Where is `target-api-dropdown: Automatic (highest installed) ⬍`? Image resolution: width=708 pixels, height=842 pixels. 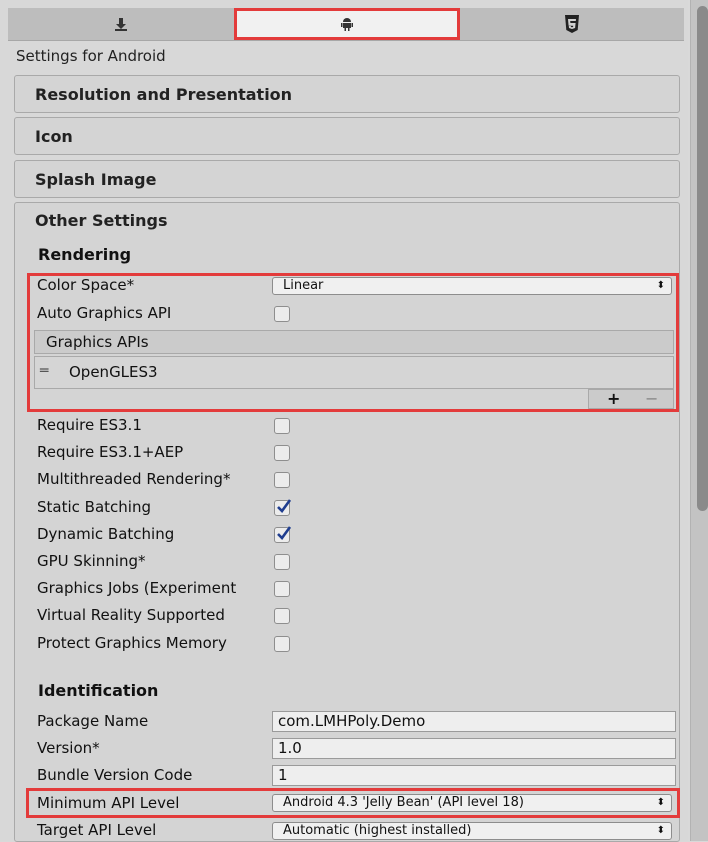
target-api-dropdown: Automatic (highest installed) ⬍ is located at coordinates (472, 831).